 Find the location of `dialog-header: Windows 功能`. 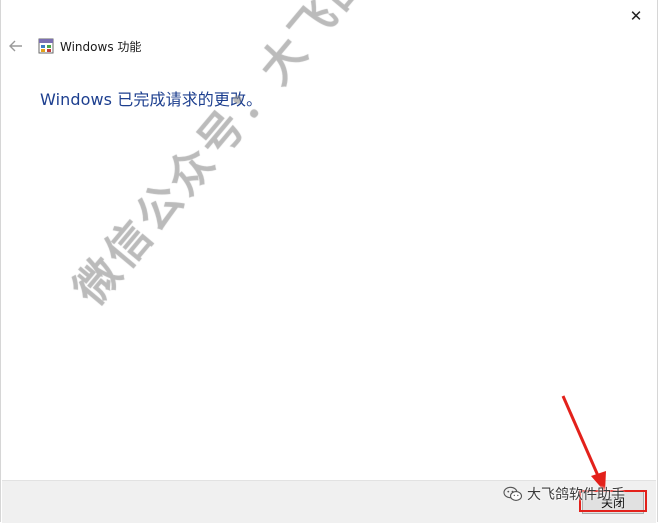

dialog-header: Windows 功能 is located at coordinates (71, 46).